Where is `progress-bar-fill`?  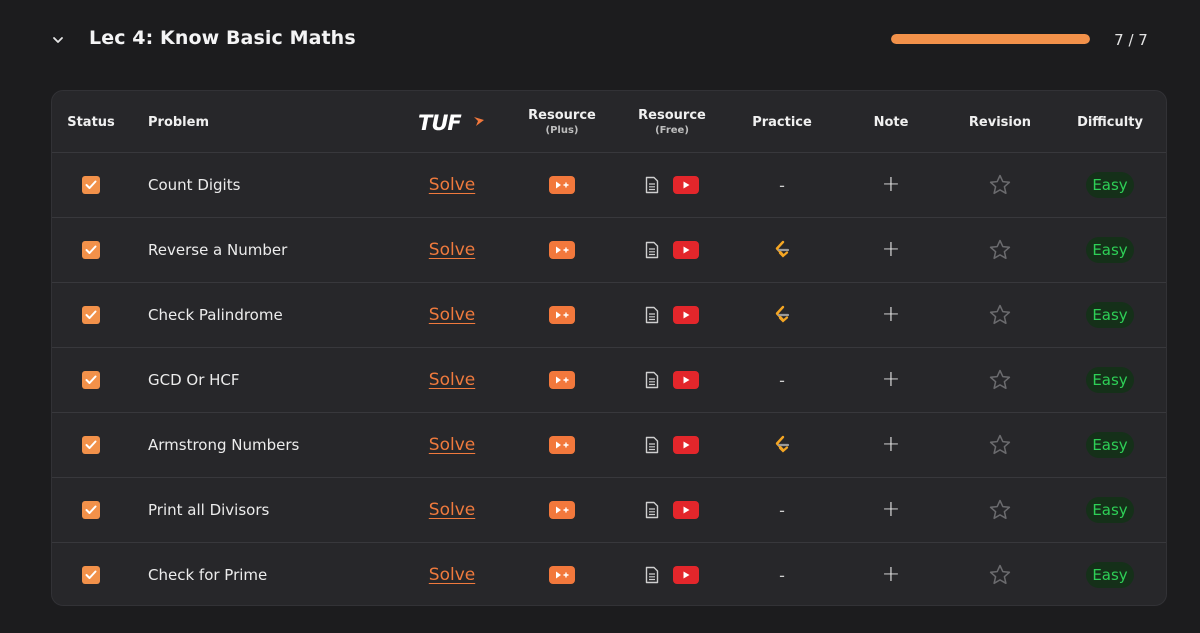 progress-bar-fill is located at coordinates (990, 39).